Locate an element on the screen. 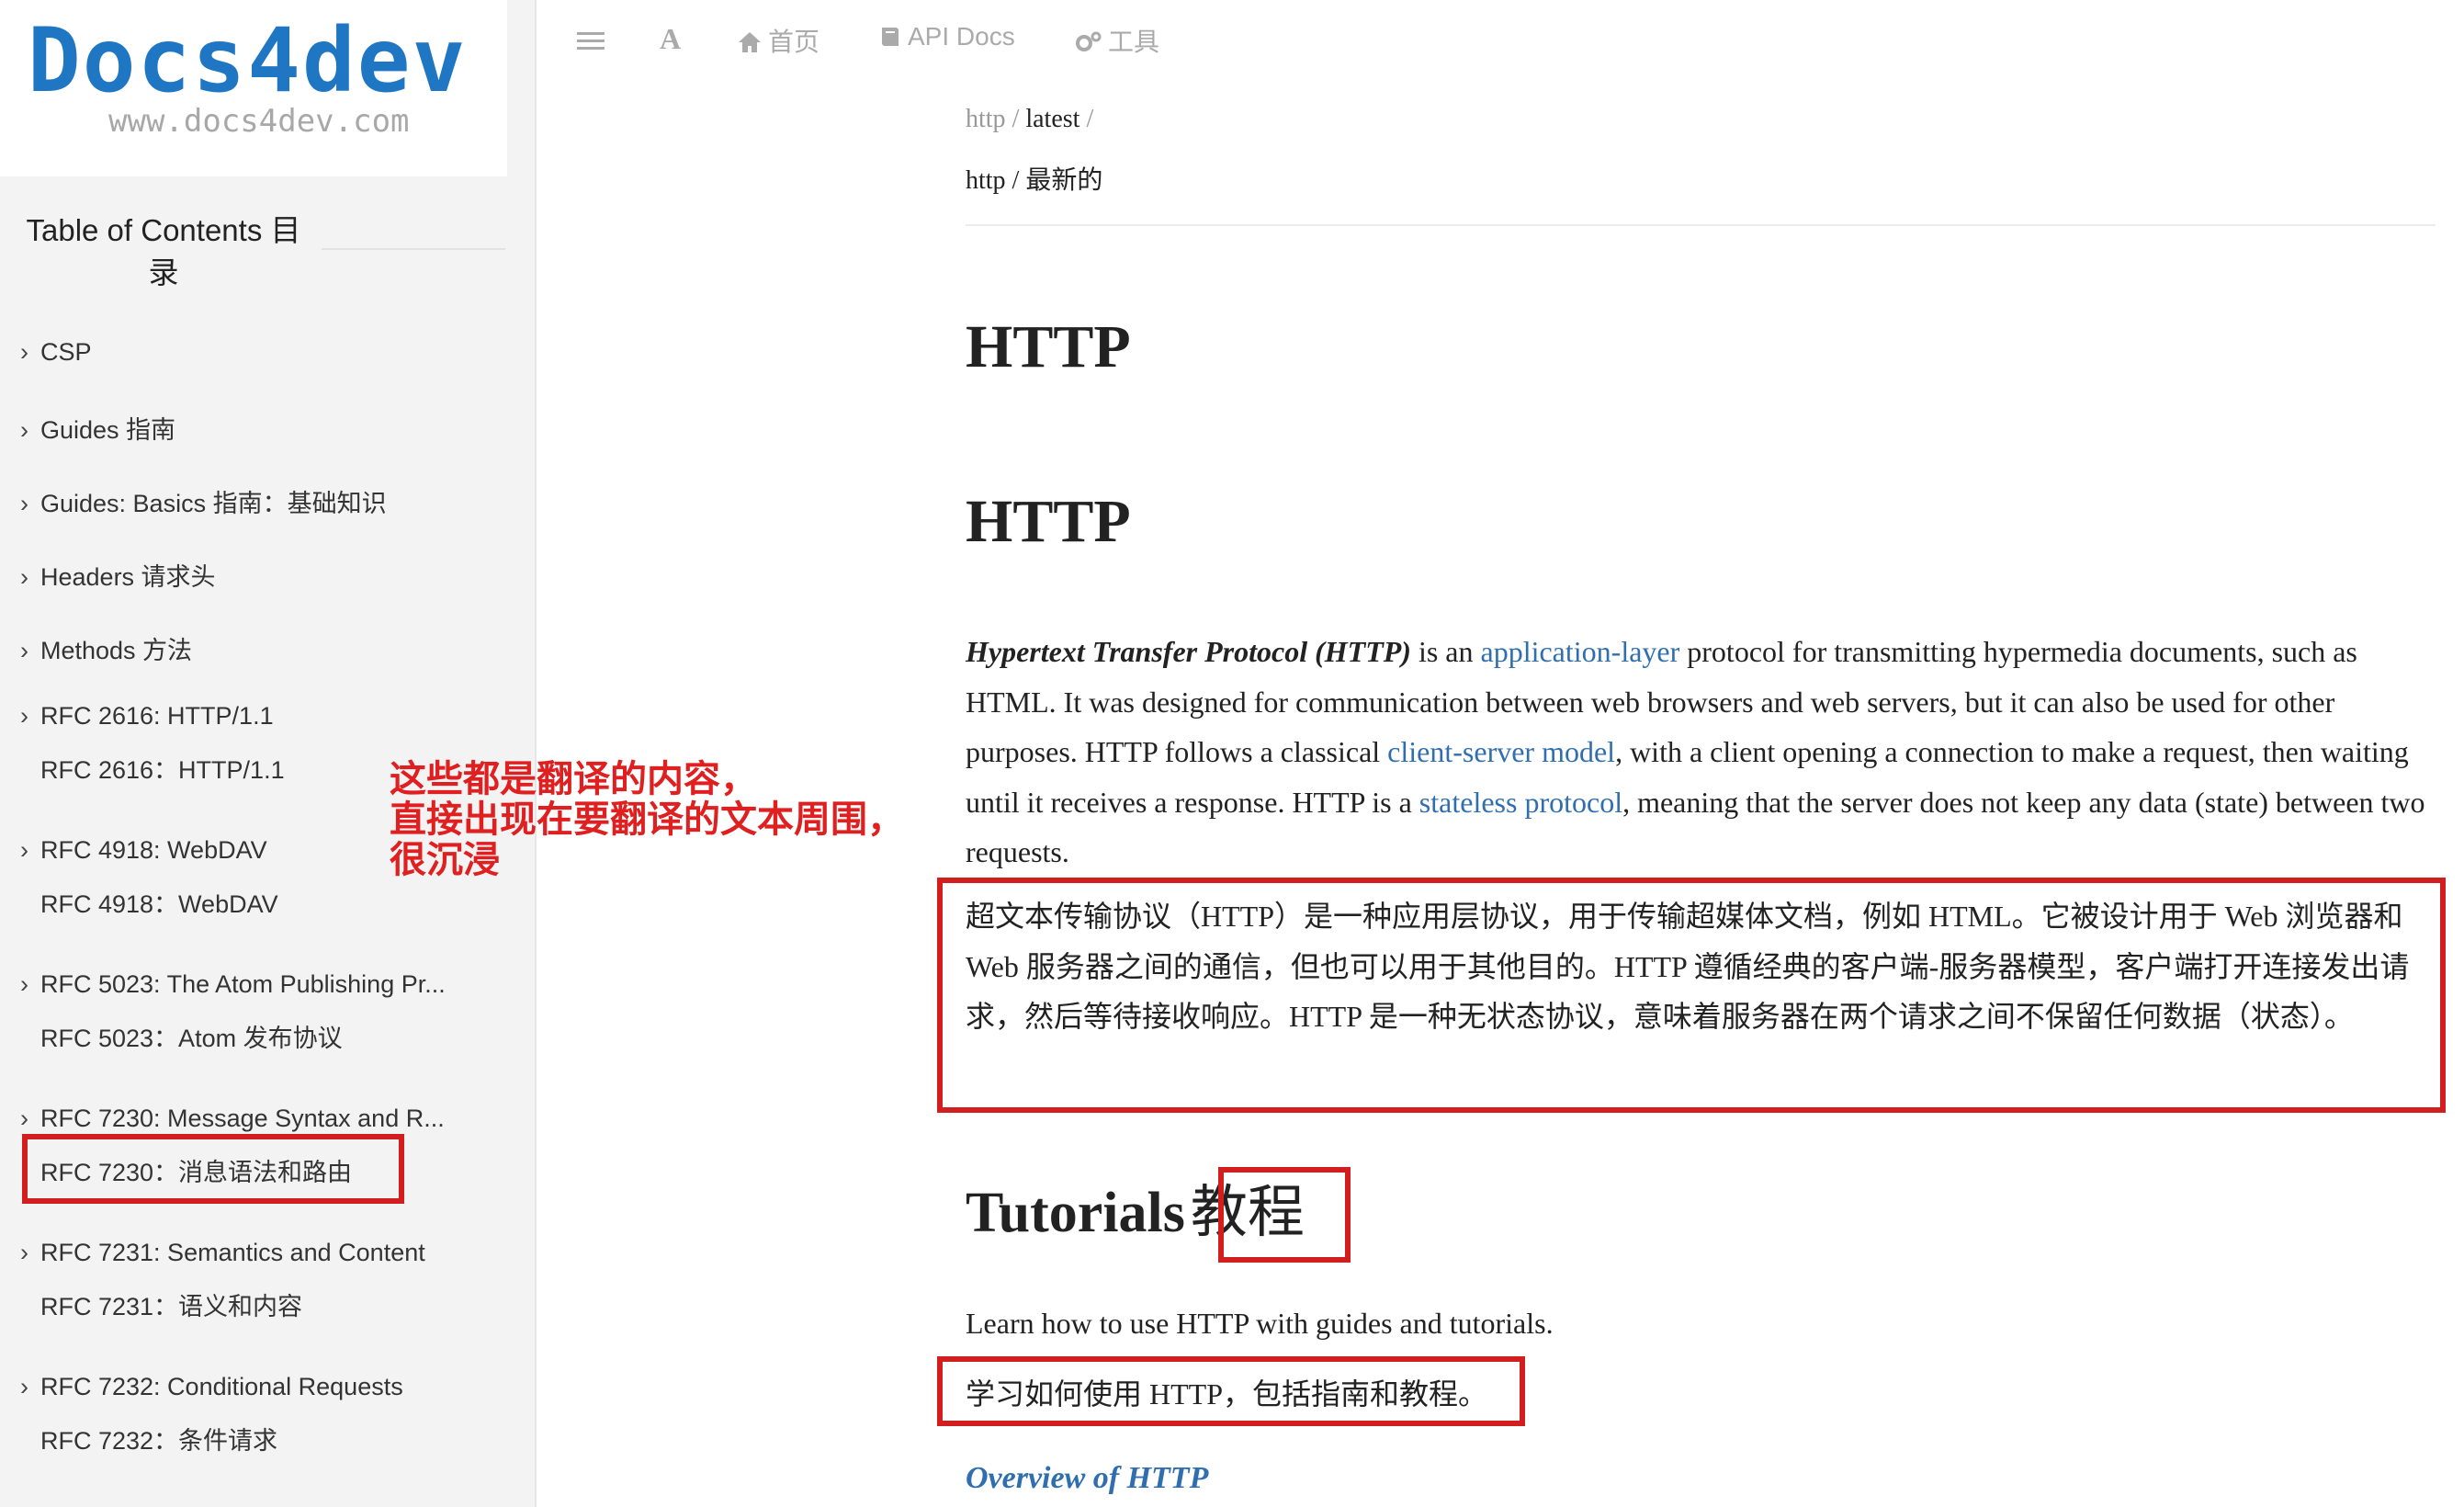 The width and height of the screenshot is (2464, 1507). logo-subtitle: www.docs4dev.com is located at coordinates (259, 121).